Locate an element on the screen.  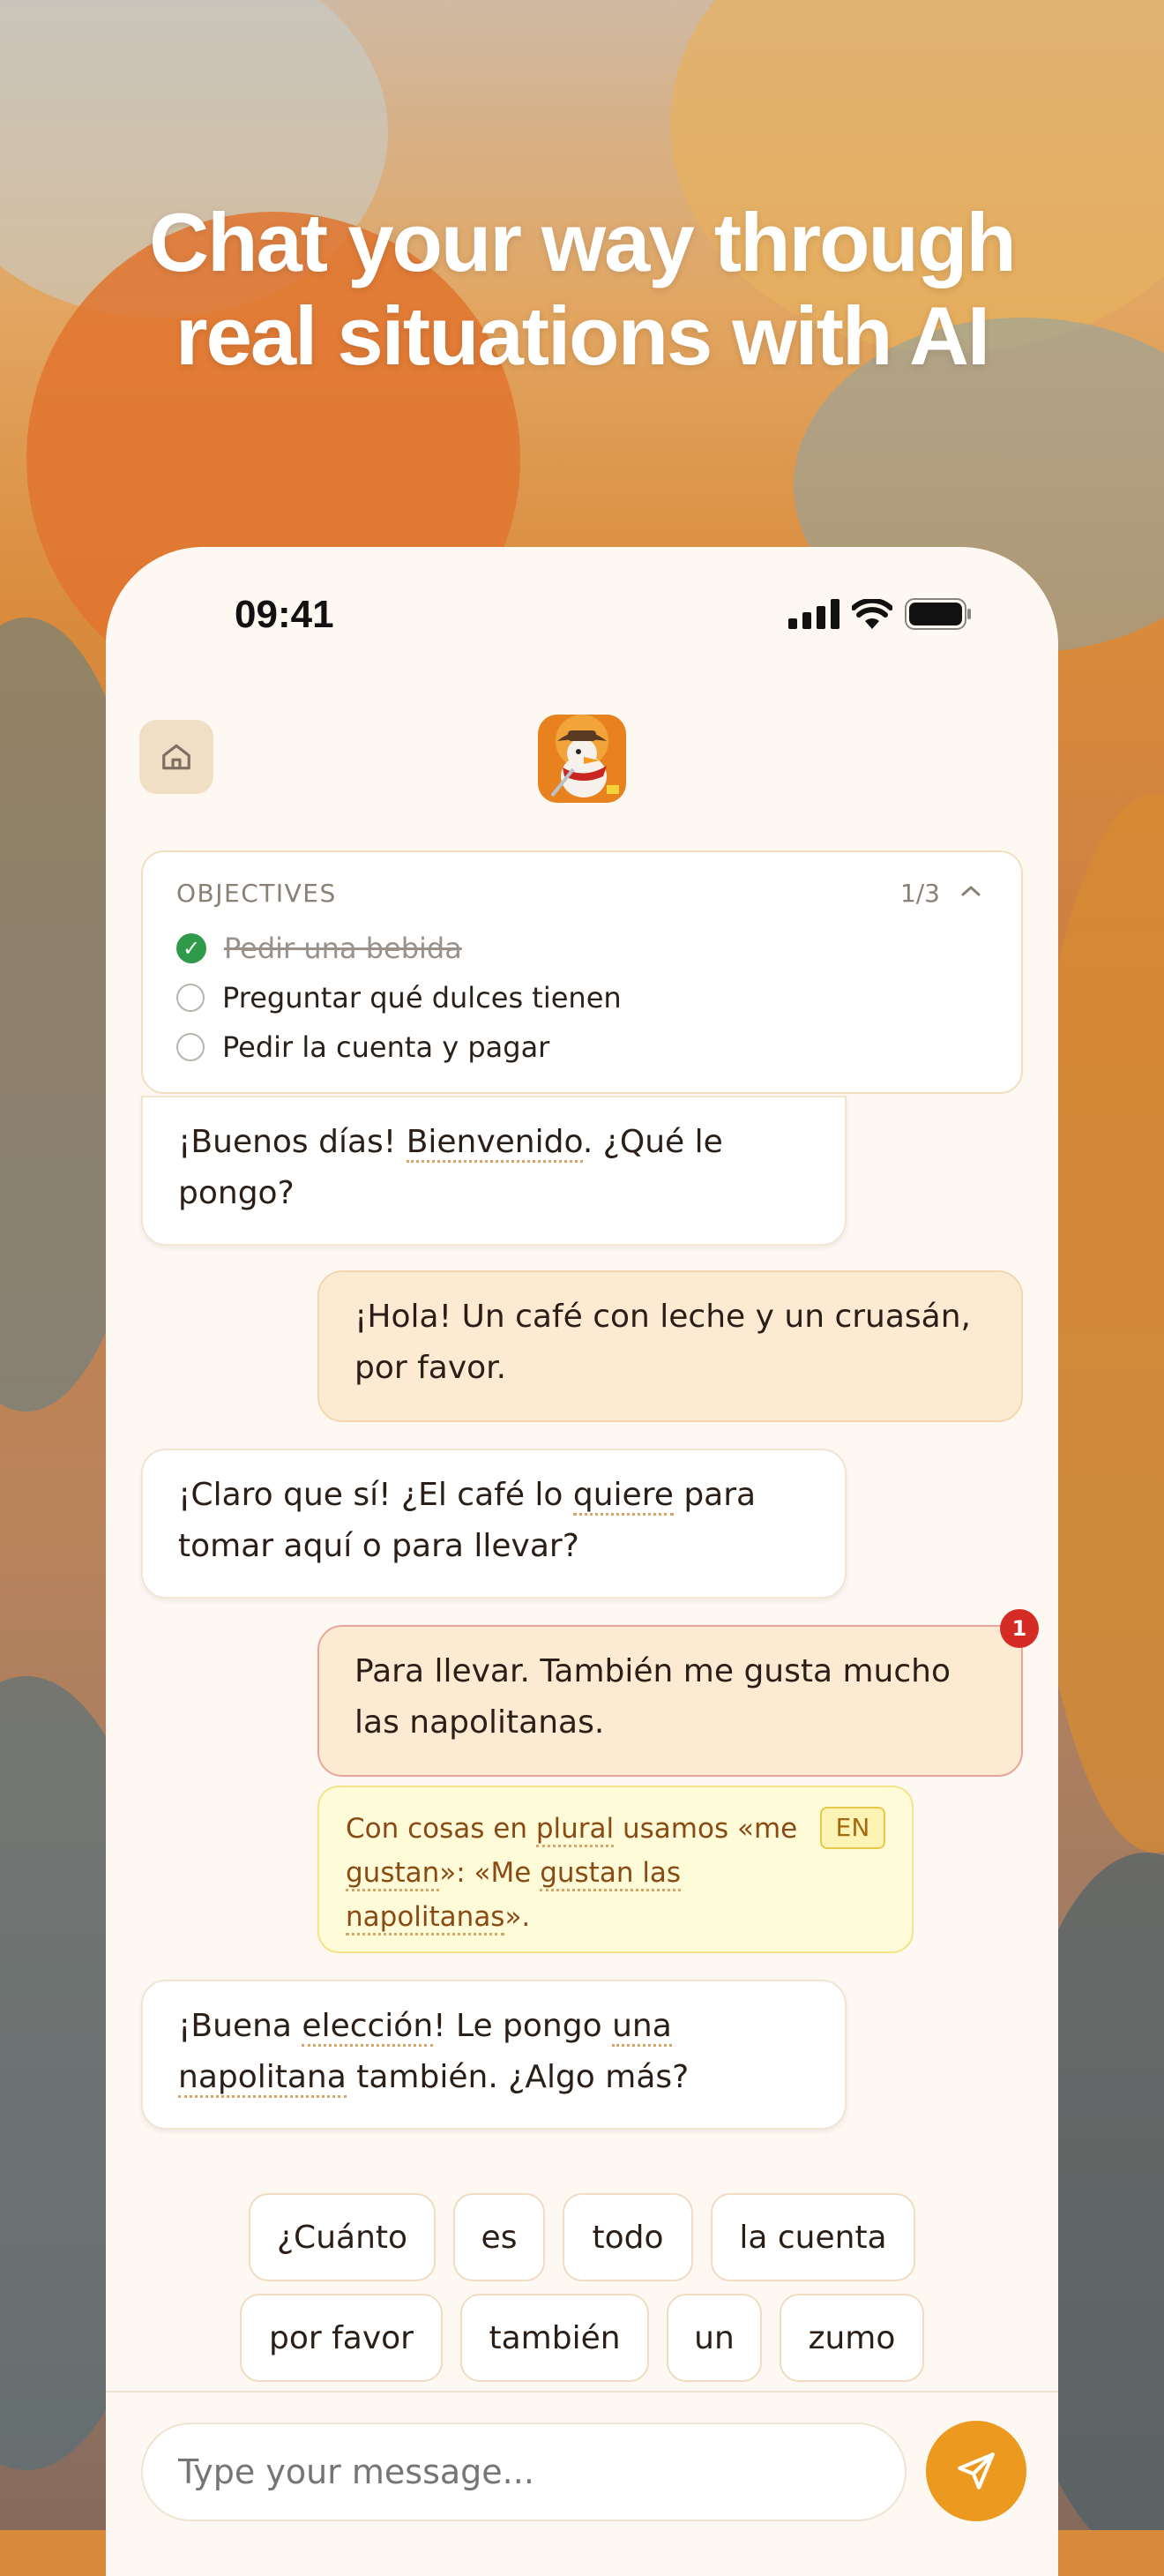
message-text: también. ¿Algo más? is located at coordinates (518, 2077).